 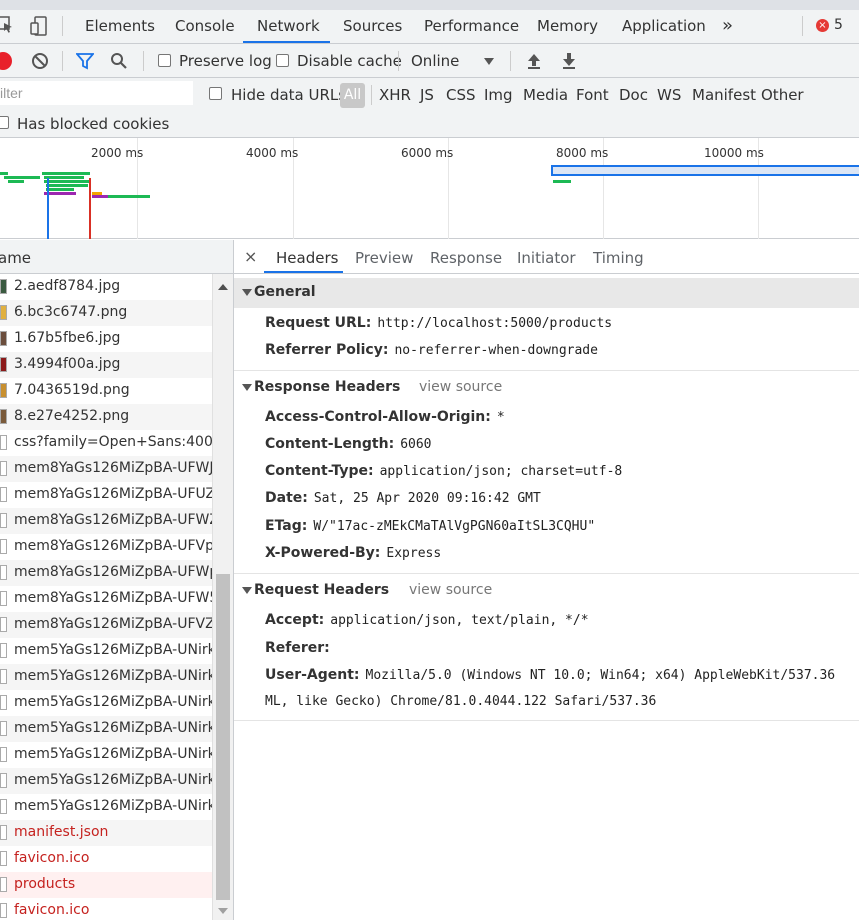 I want to click on request-row: mem8YaGs126MiZpBA-UFWZ, so click(x=106, y=521).